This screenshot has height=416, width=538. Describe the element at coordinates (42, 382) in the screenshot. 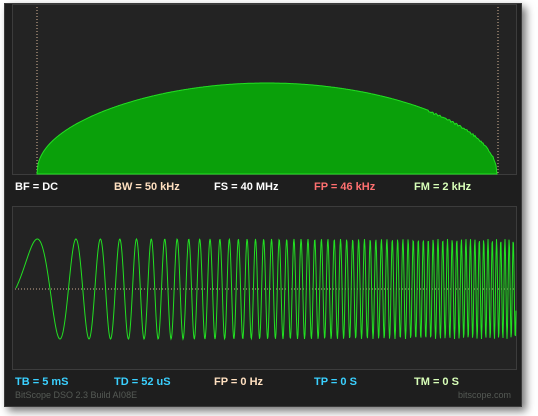

I see `tb-readout: TB = 5 mS` at that location.